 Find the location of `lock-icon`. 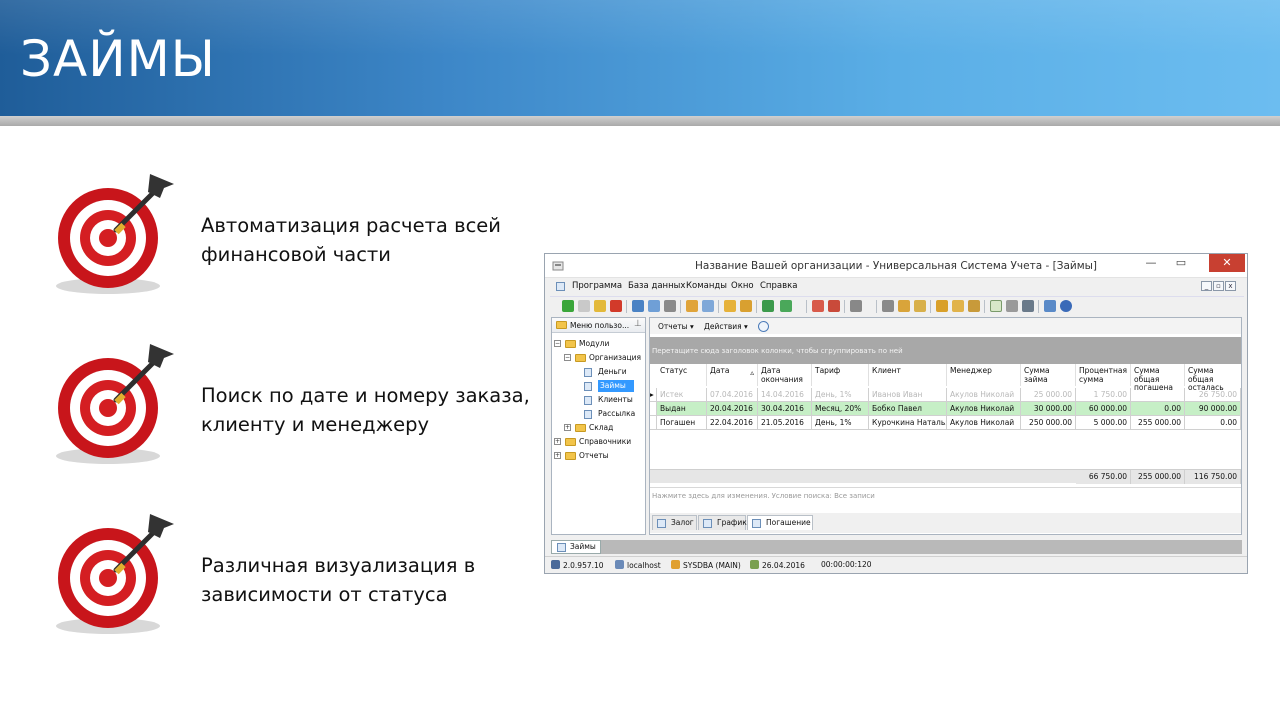

lock-icon is located at coordinates (942, 306).